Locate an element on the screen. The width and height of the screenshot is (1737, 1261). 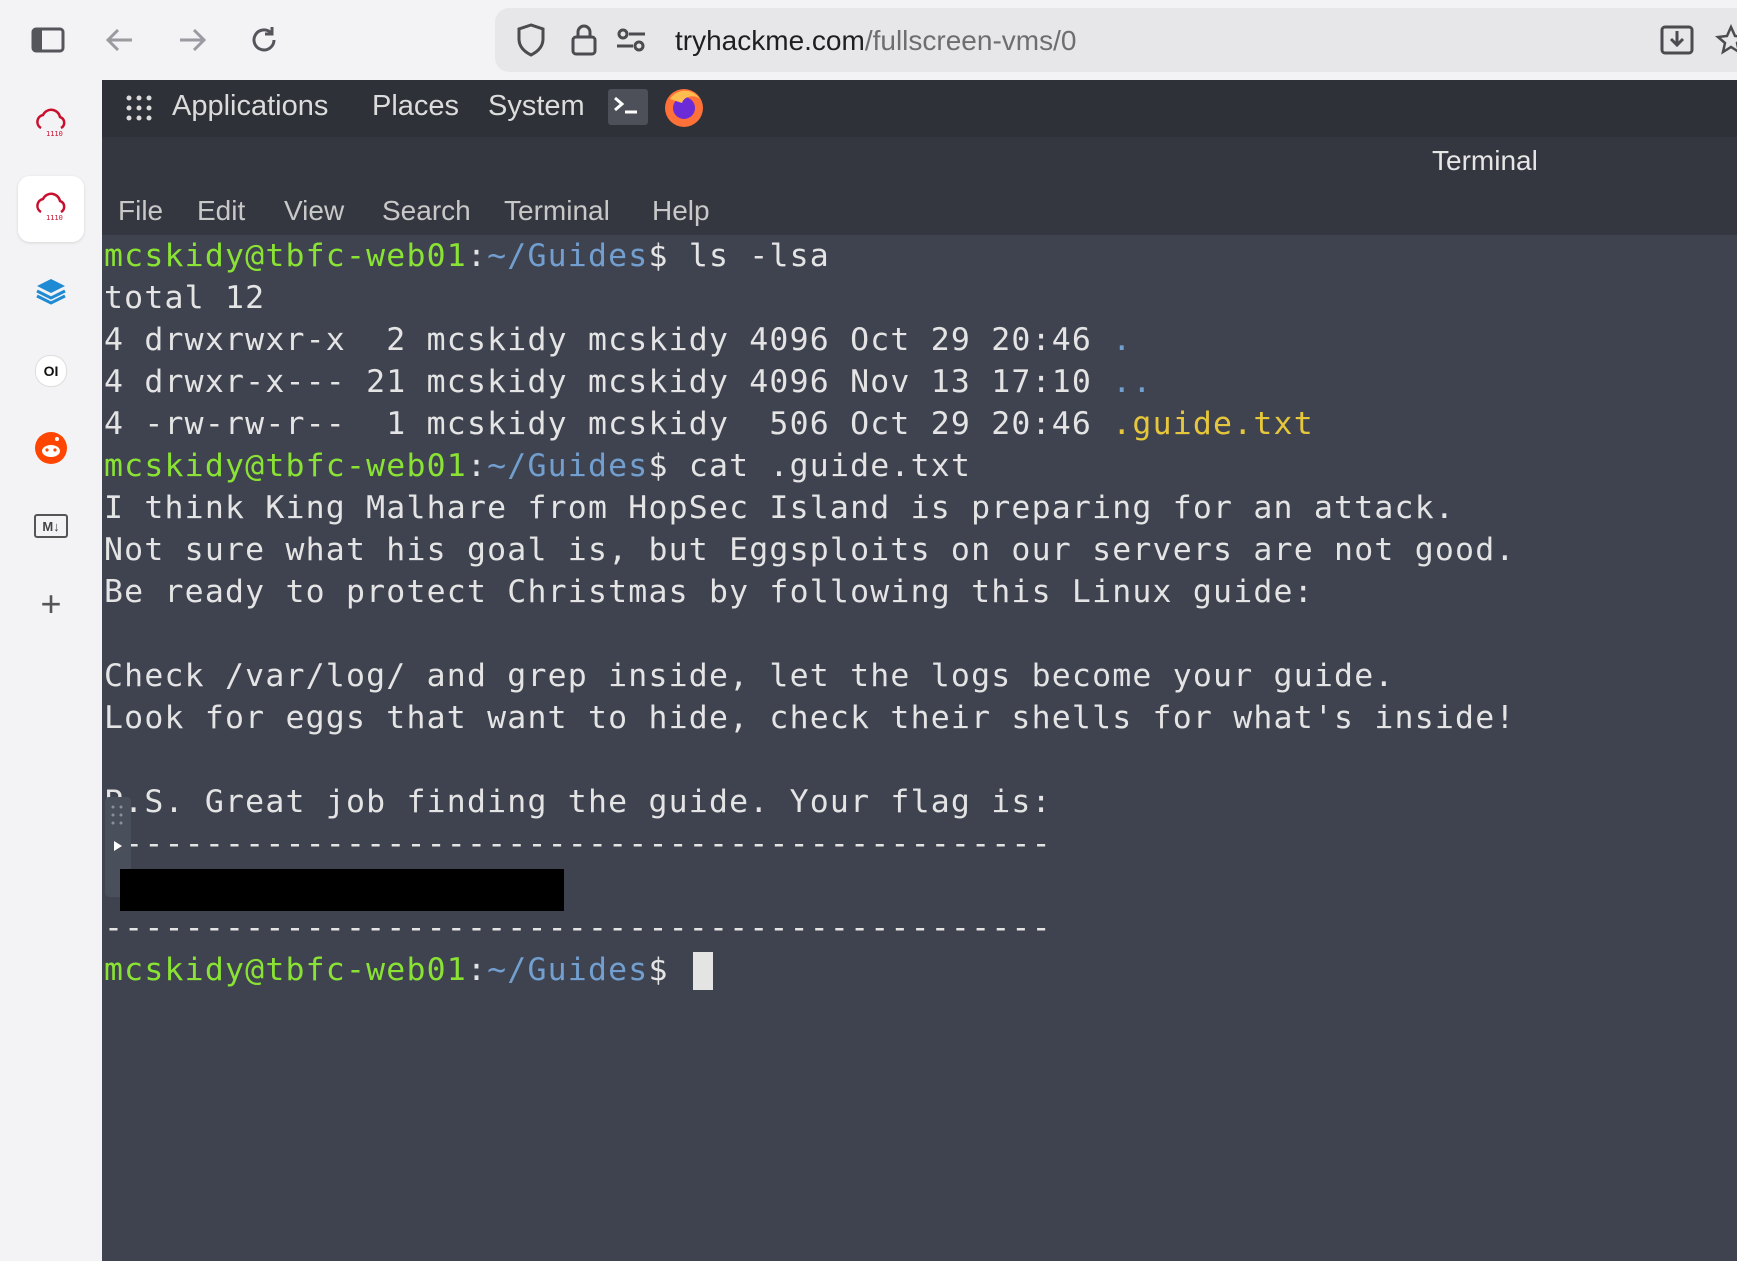
reload-icon is located at coordinates (264, 40).